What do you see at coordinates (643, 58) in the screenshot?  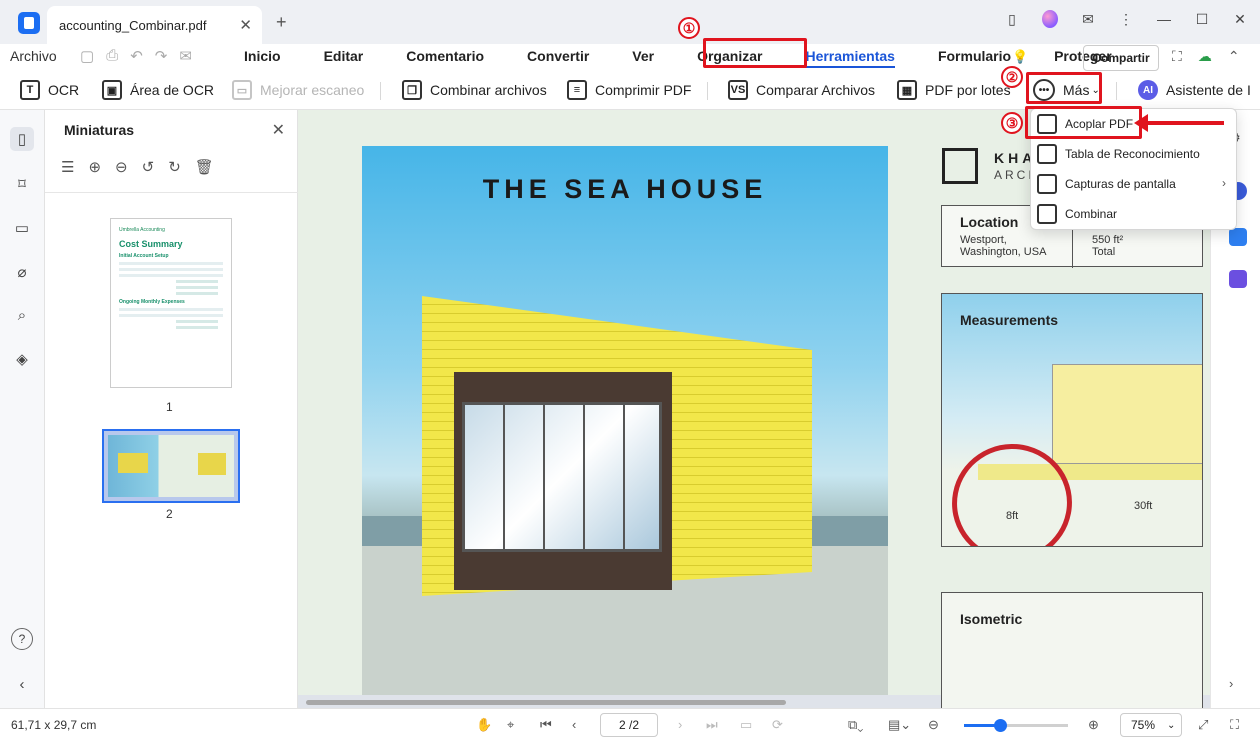 I see `menu-ver: Ver` at bounding box center [643, 58].